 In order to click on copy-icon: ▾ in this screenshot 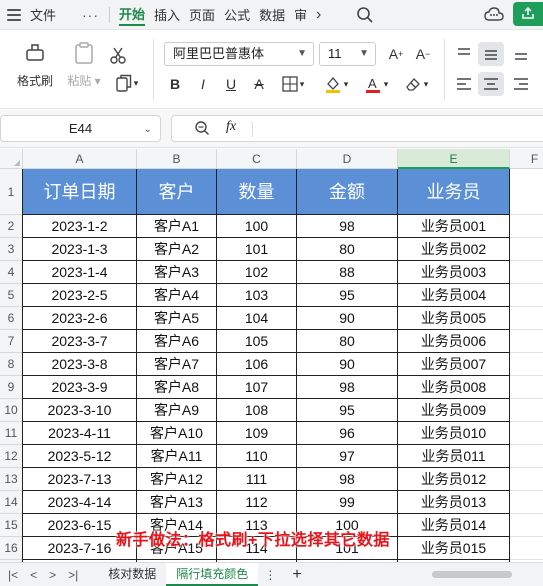, I will do `click(127, 83)`.